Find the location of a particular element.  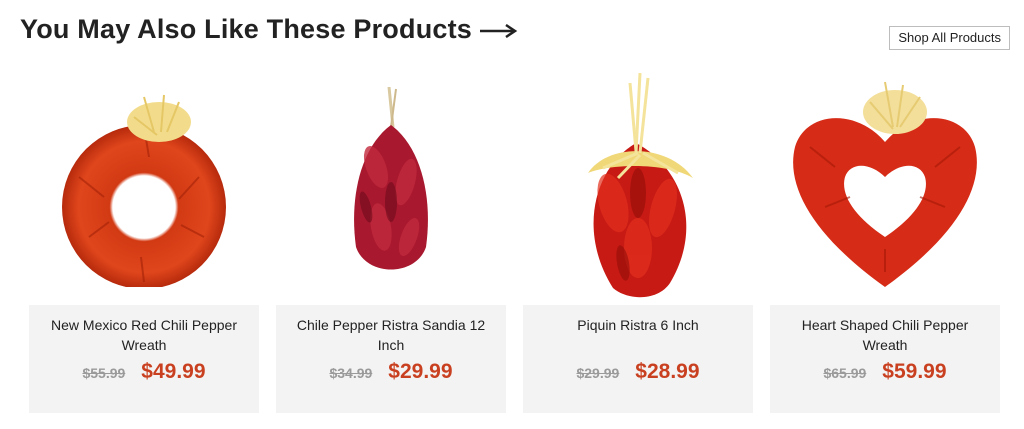

chile-ristra-image is located at coordinates (391, 178).